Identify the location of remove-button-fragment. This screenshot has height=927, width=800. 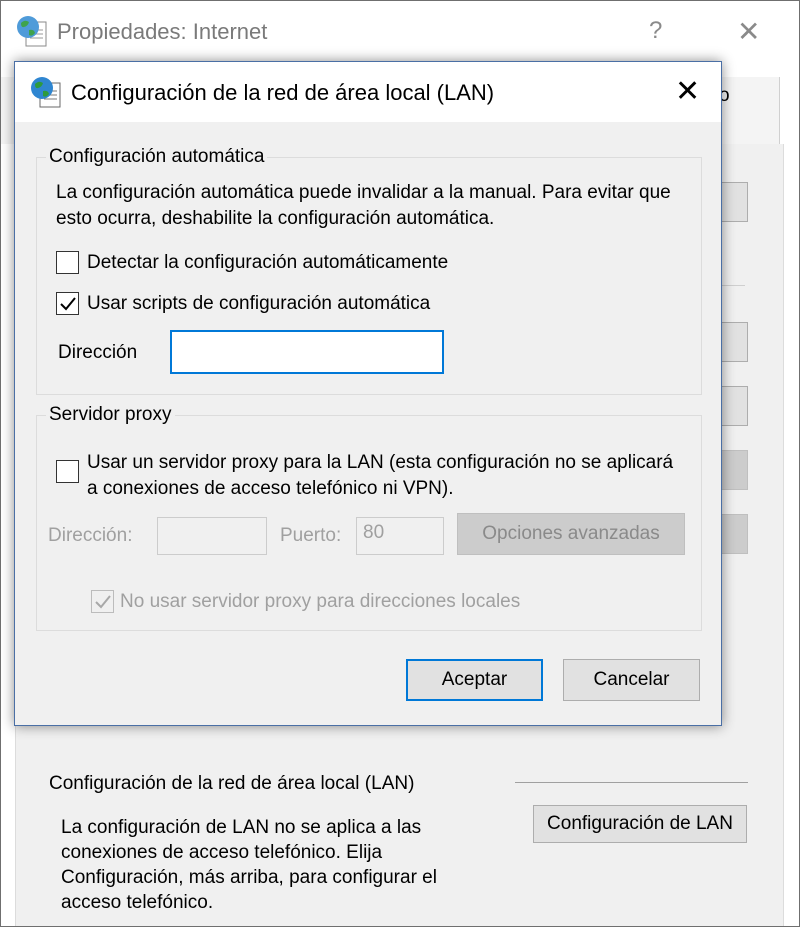
(734, 406).